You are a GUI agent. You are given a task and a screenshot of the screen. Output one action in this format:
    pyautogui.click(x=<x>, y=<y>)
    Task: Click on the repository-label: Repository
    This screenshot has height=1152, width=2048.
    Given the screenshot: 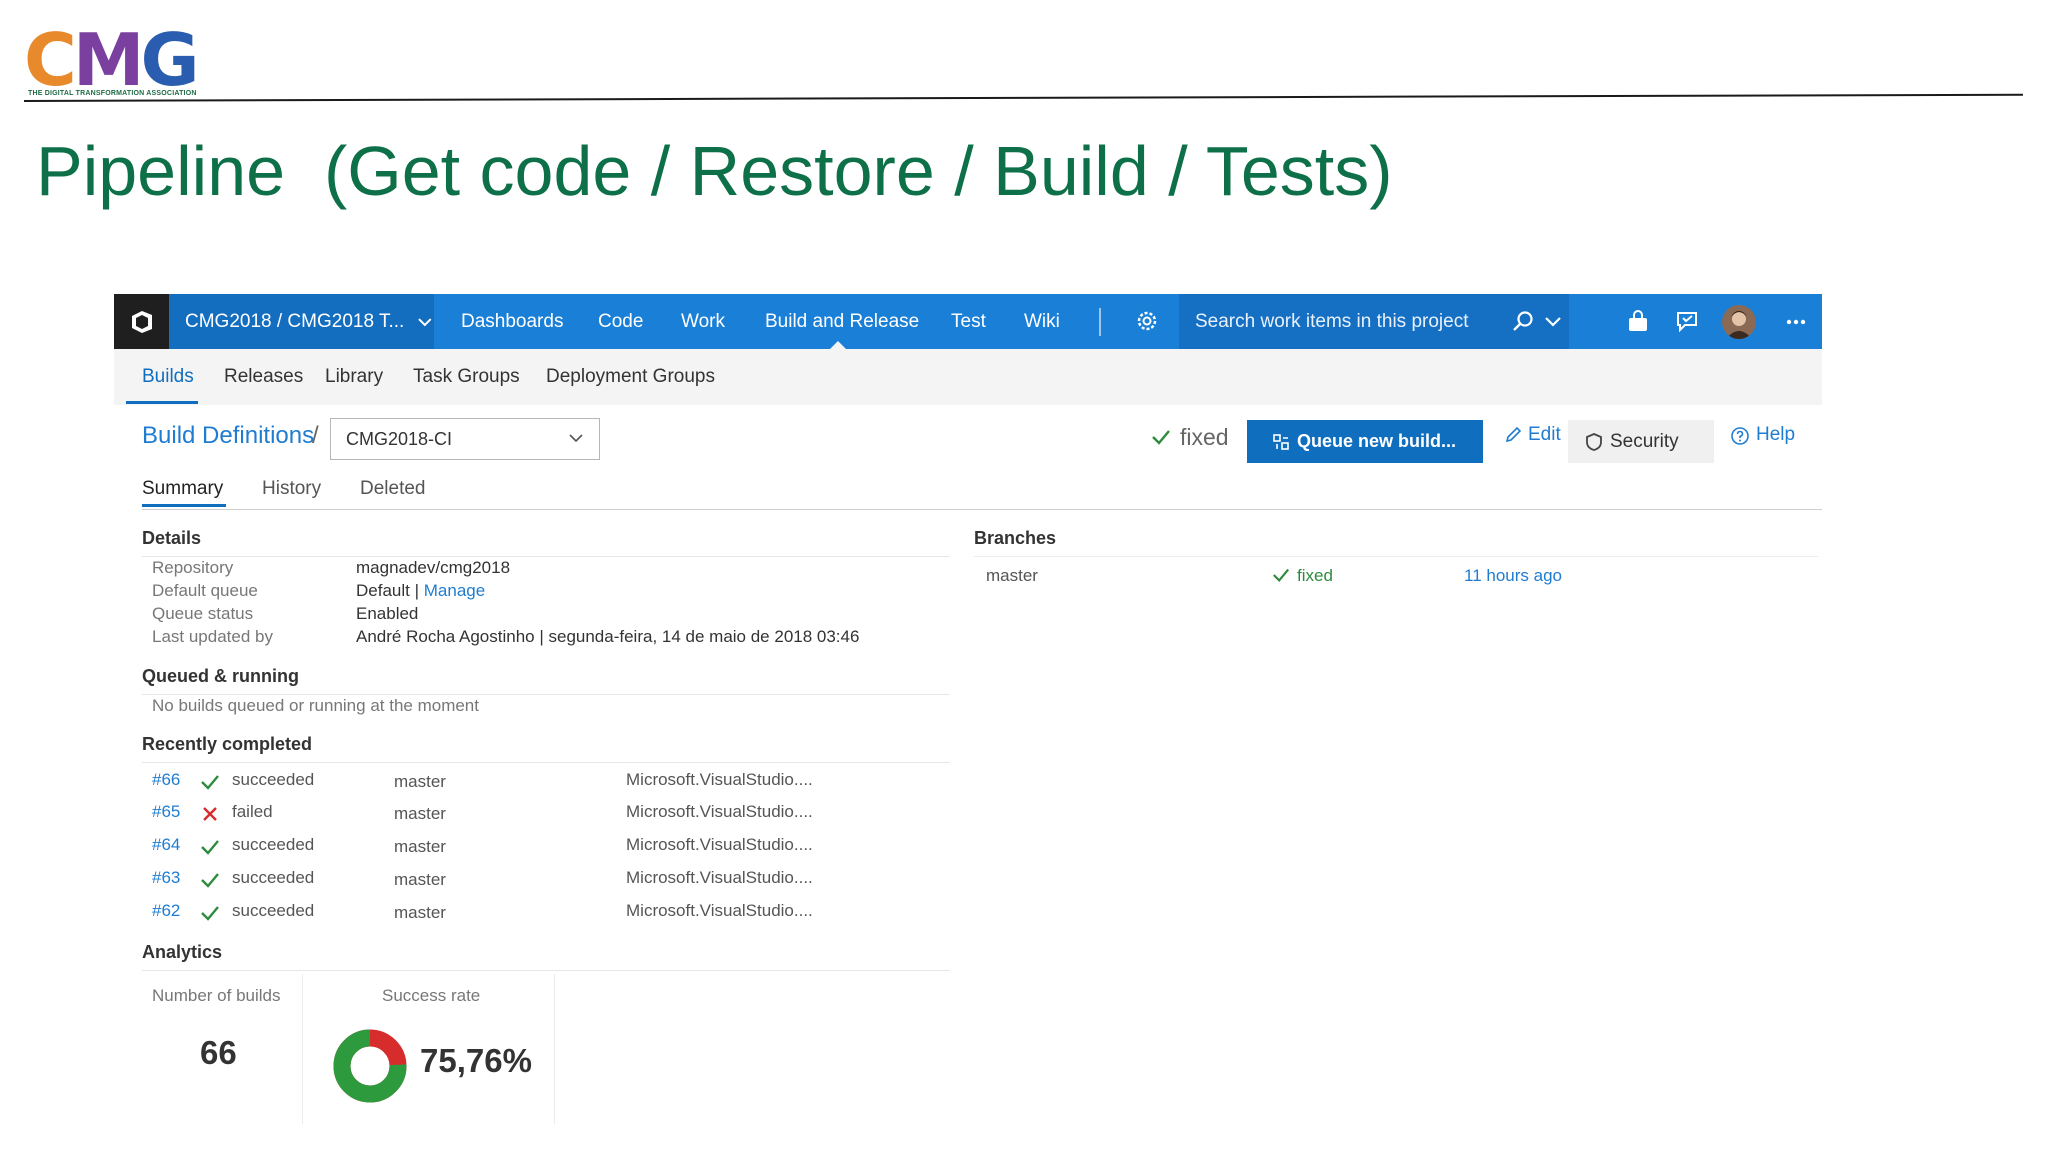 What is the action you would take?
    pyautogui.click(x=193, y=567)
    